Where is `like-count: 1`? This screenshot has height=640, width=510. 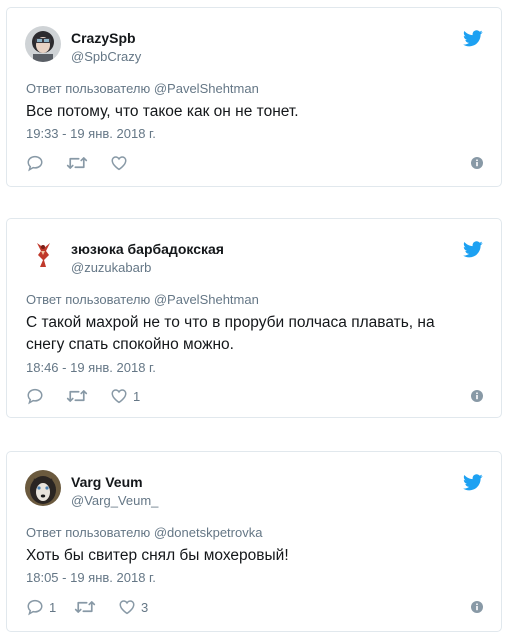
like-count: 1 is located at coordinates (137, 396).